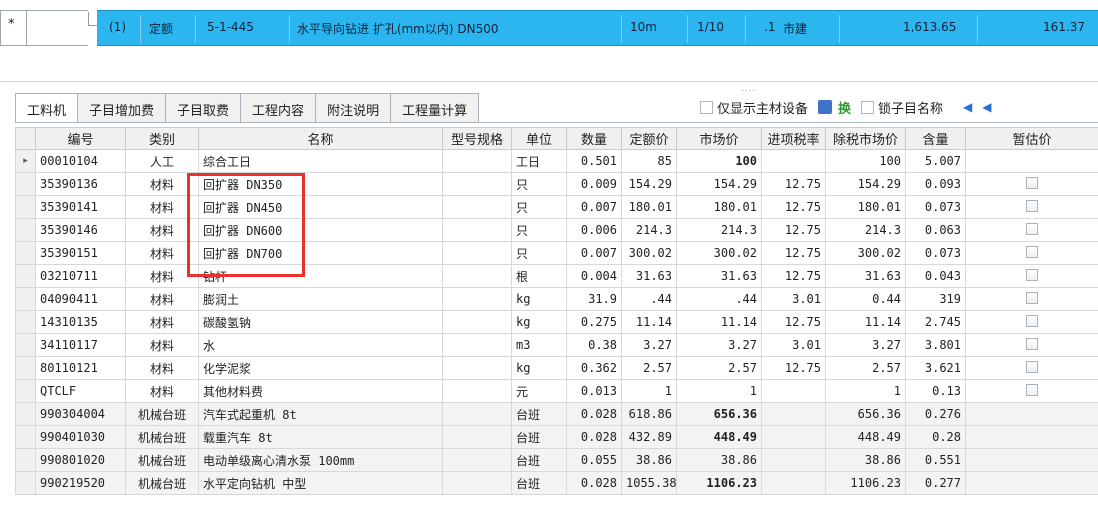 This screenshot has width=1098, height=532. What do you see at coordinates (320, 437) in the screenshot?
I see `cell-name: 载重汽车 8t` at bounding box center [320, 437].